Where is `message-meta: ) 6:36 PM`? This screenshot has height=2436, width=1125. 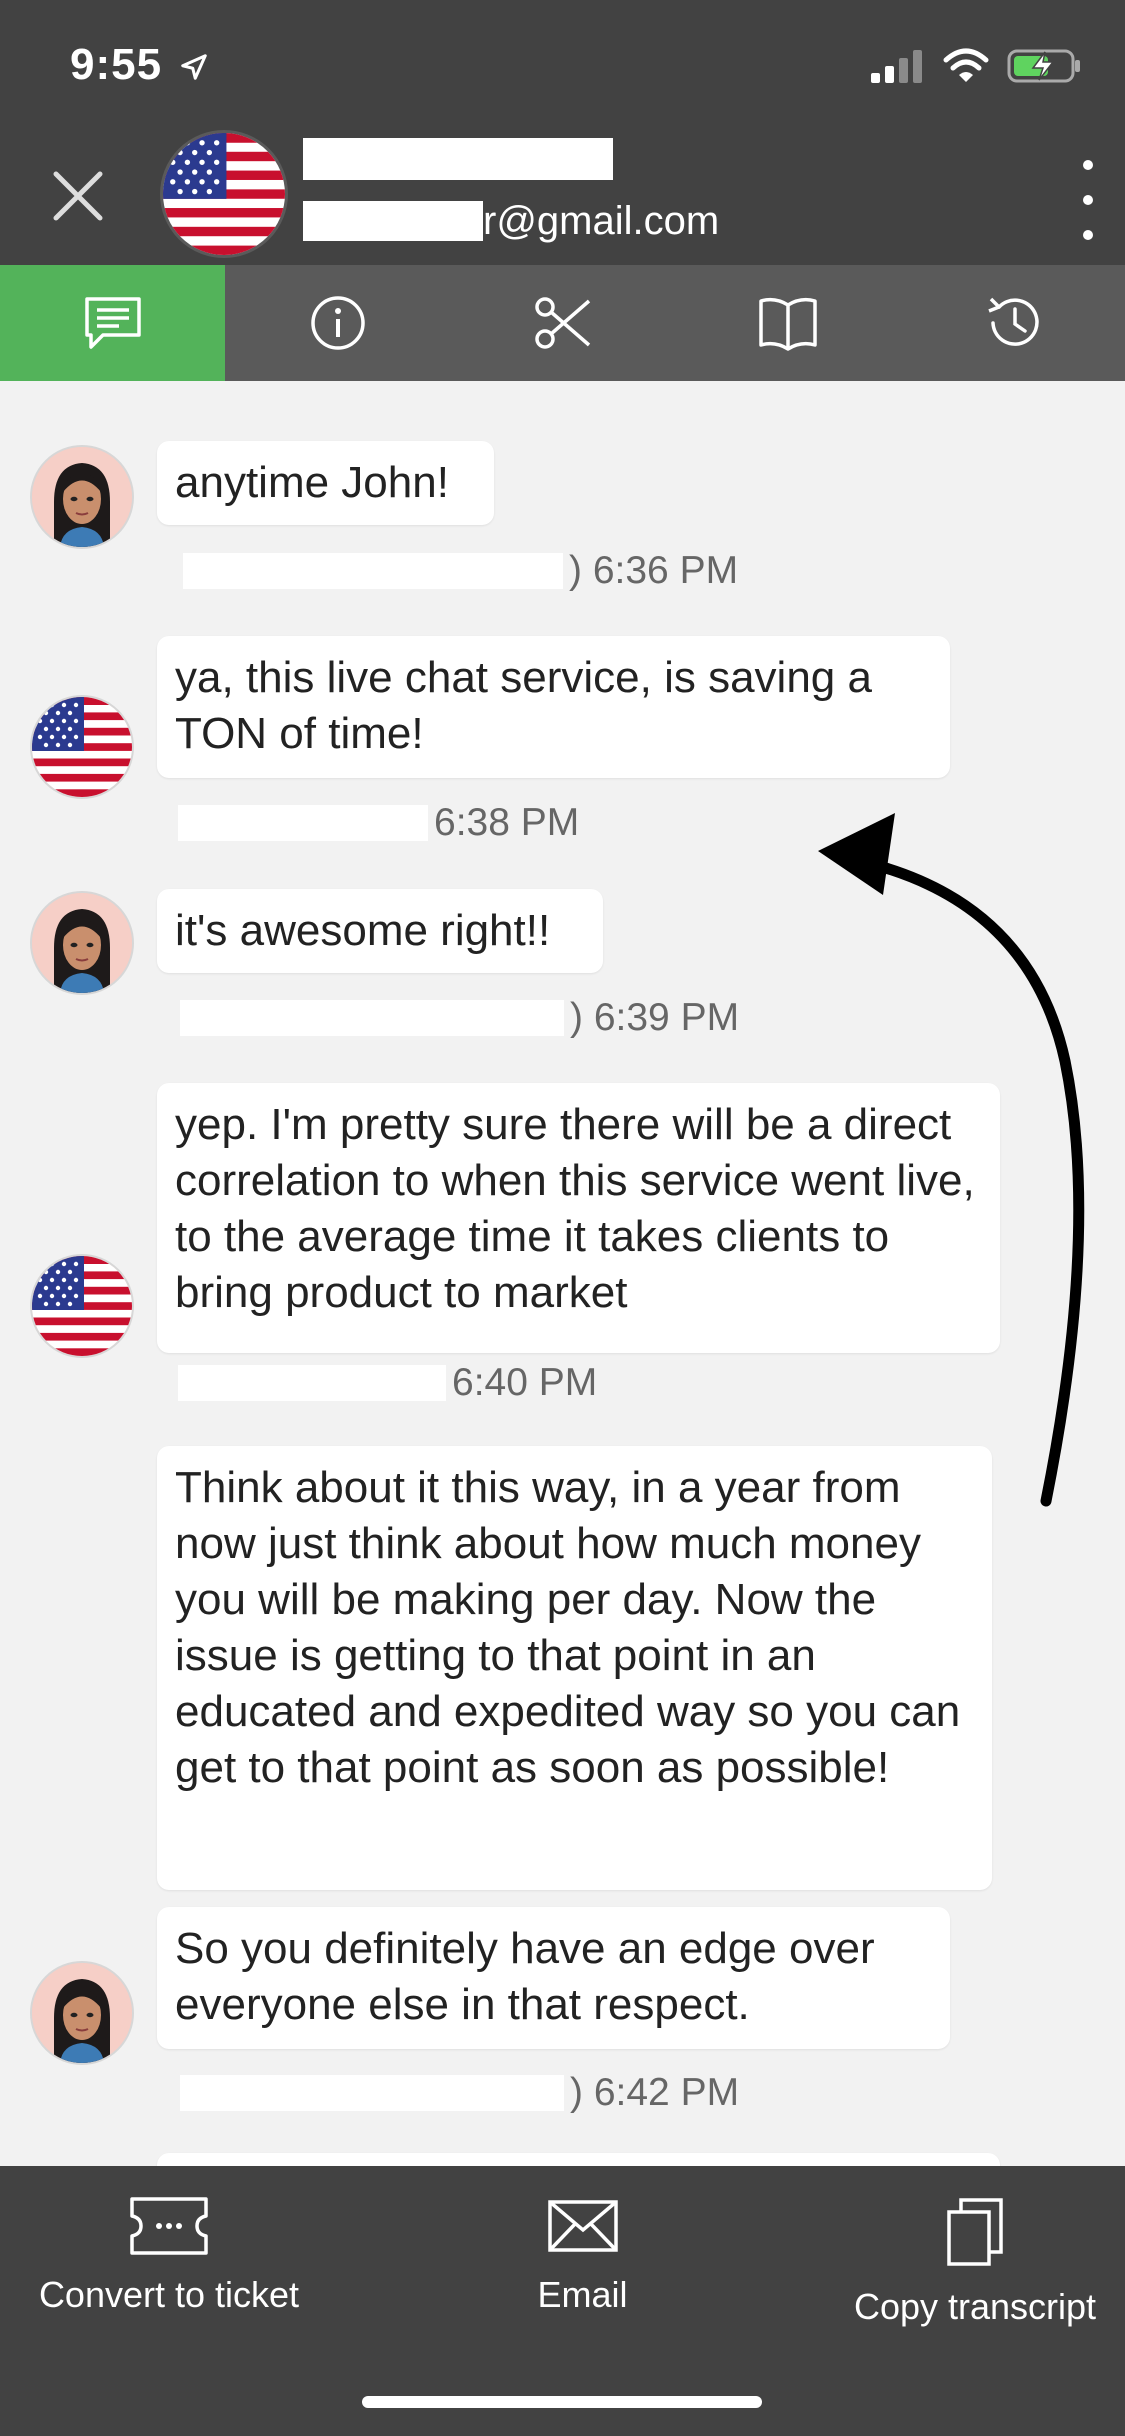 message-meta: ) 6:36 PM is located at coordinates (460, 571).